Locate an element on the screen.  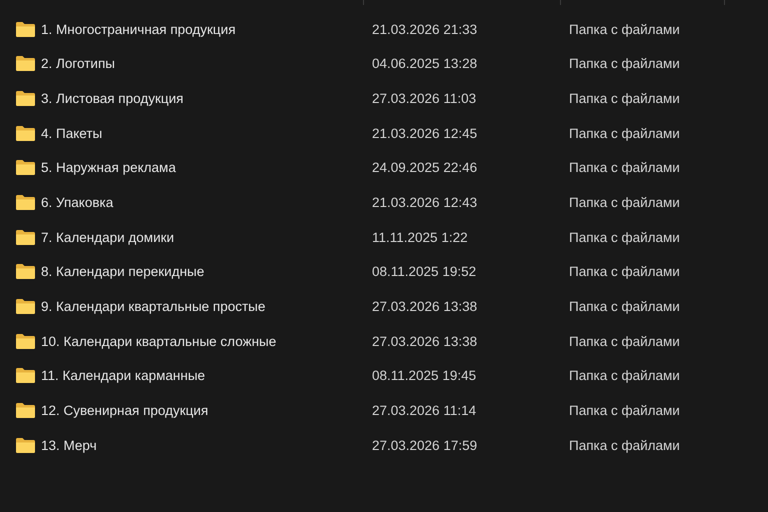
folder-name: 5. Наружная реклама is located at coordinates (108, 168).